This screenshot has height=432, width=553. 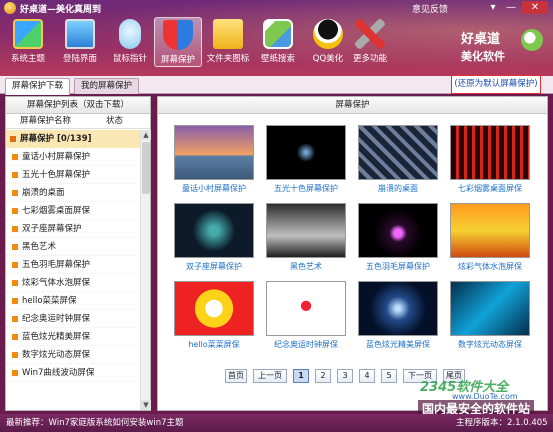 I want to click on thumbnail-item: 五光十色屏幕保护, so click(x=306, y=162).